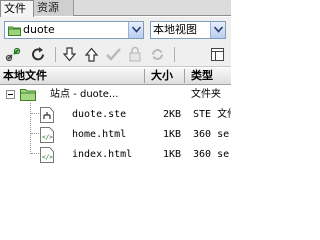 This screenshot has width=320, height=240. Describe the element at coordinates (166, 76) in the screenshot. I see `column-size: 大小` at that location.